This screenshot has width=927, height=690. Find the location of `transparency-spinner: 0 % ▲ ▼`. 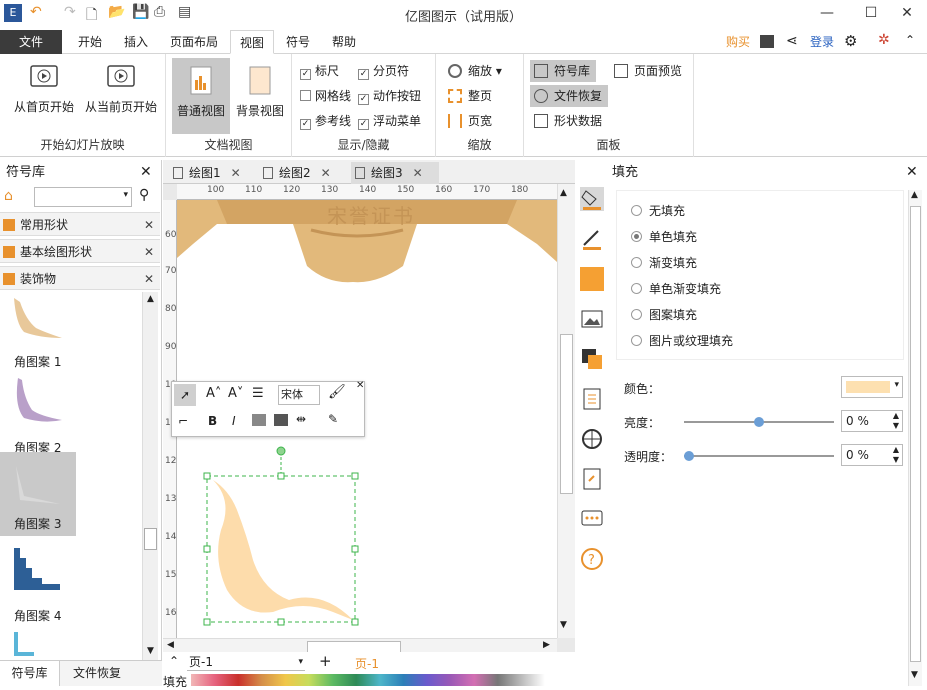

transparency-spinner: 0 % ▲ ▼ is located at coordinates (872, 455).